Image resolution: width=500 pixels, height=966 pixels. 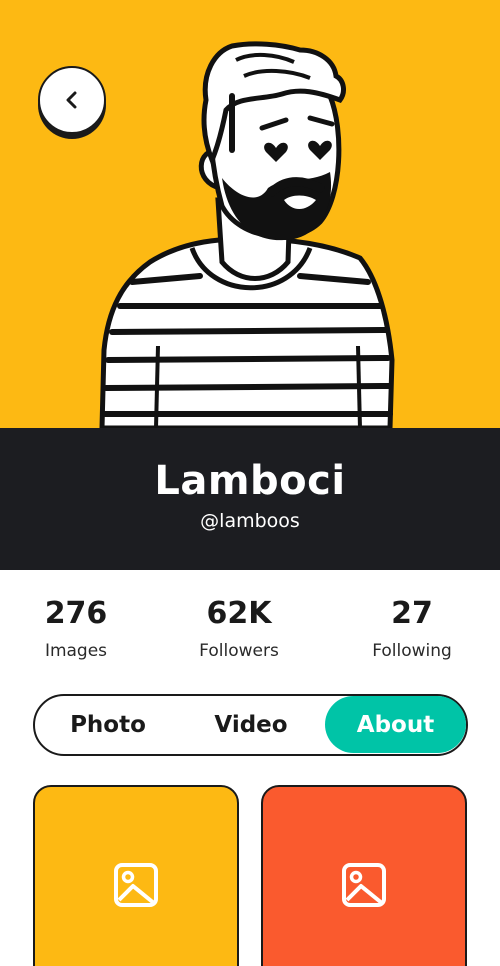 I want to click on stat-value: 62K, so click(x=239, y=613).